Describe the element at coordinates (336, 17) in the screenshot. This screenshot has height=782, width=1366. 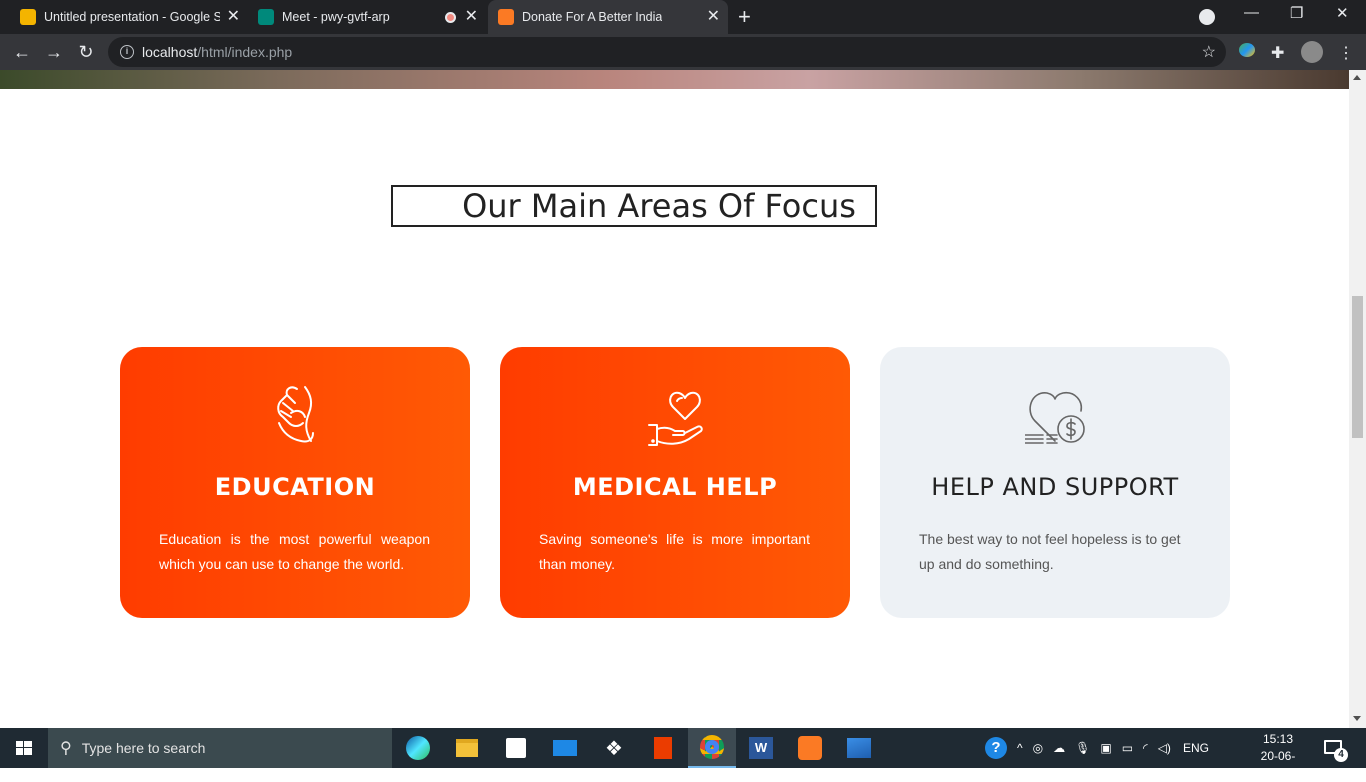
I see `tab-label: Meet - pwy-gvtf-arp` at that location.